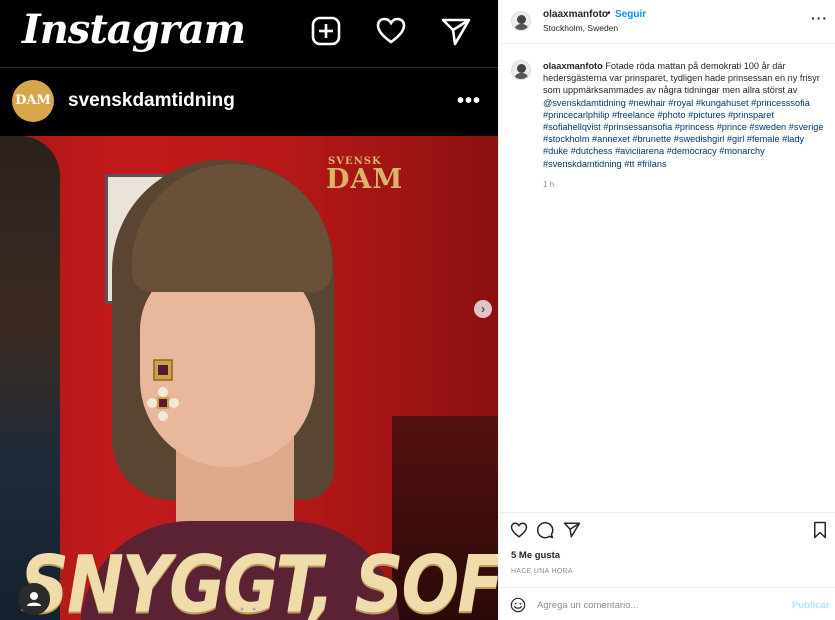  What do you see at coordinates (722, 103) in the screenshot?
I see `hashtag-link: #kungahuset` at bounding box center [722, 103].